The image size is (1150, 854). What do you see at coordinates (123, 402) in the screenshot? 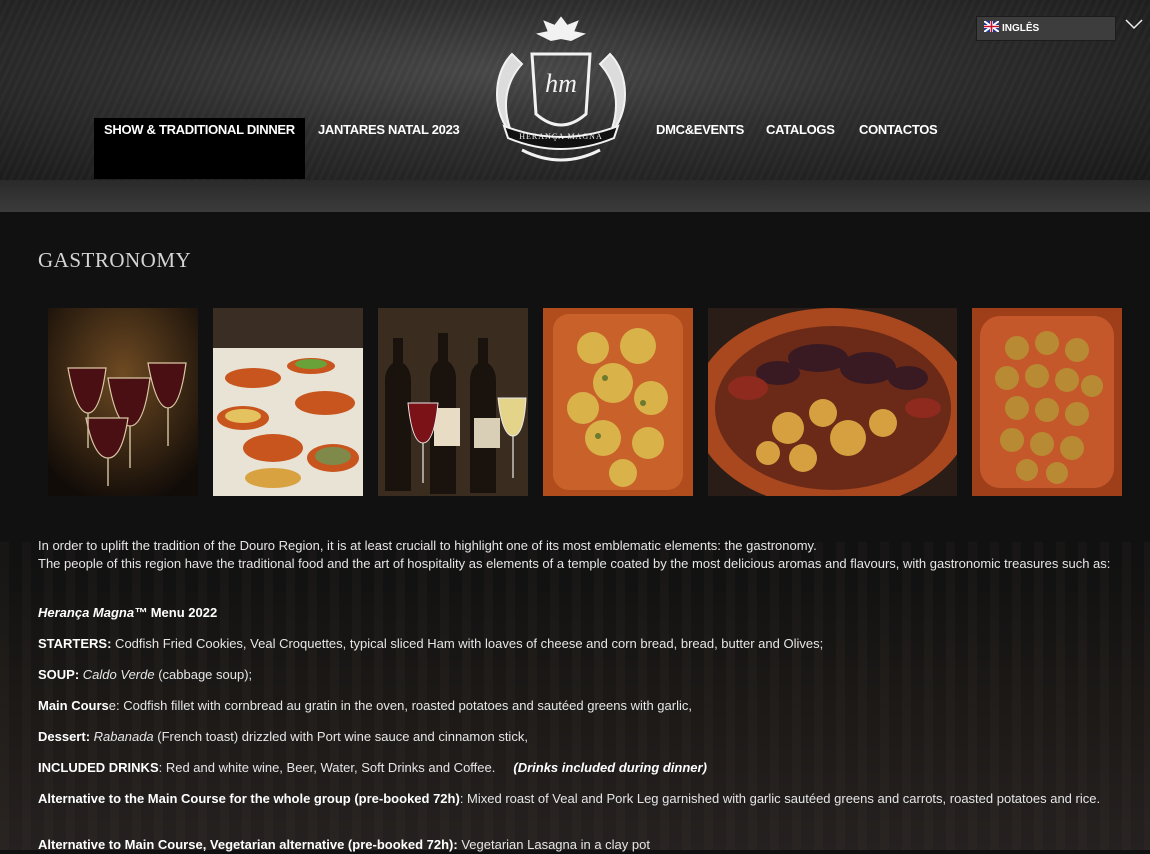
I see `wine-glasses-photo` at bounding box center [123, 402].